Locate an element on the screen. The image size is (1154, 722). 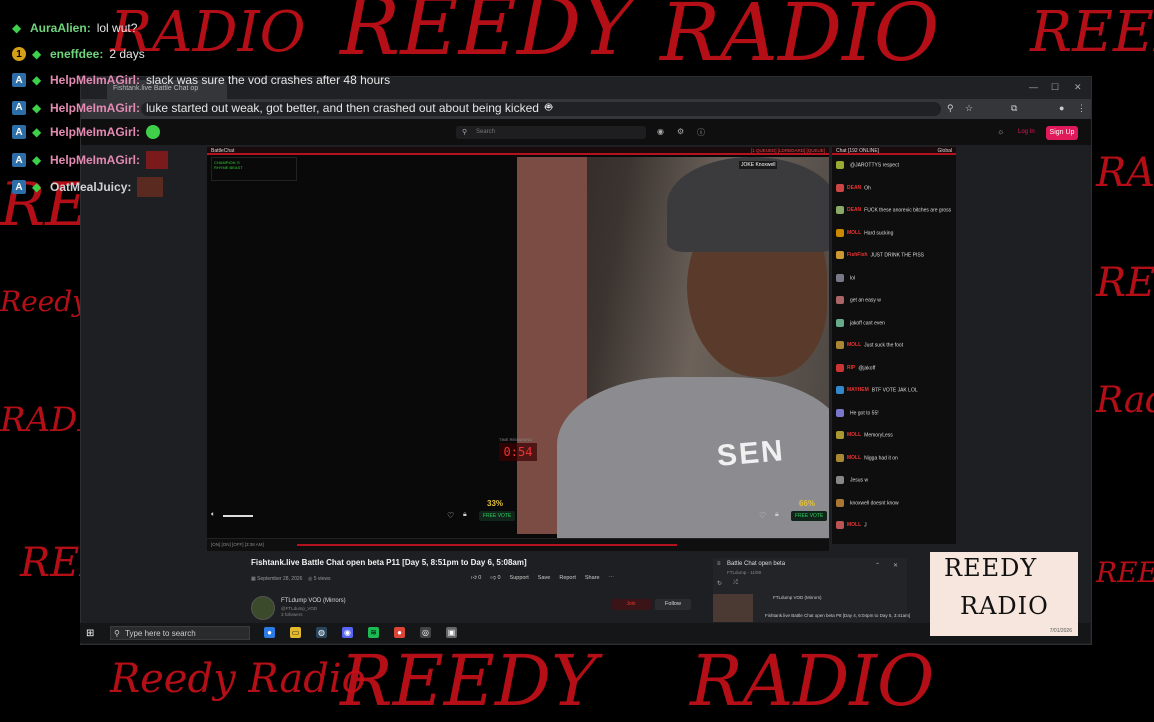
collapse-icon: ⌃ is located at coordinates (877, 565).